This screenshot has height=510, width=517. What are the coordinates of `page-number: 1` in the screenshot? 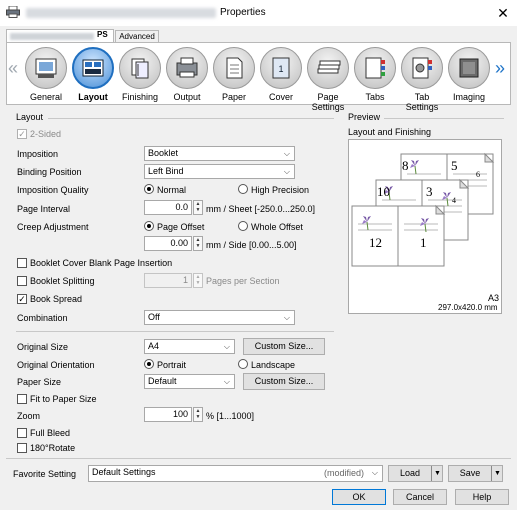 It's located at (423, 242).